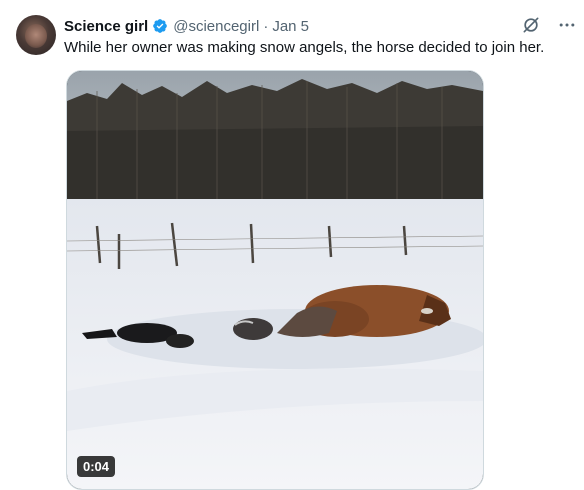 This screenshot has width=584, height=490. Describe the element at coordinates (324, 26) in the screenshot. I see `tweet-header: Science girl @sciencegirl · Jan 5` at that location.